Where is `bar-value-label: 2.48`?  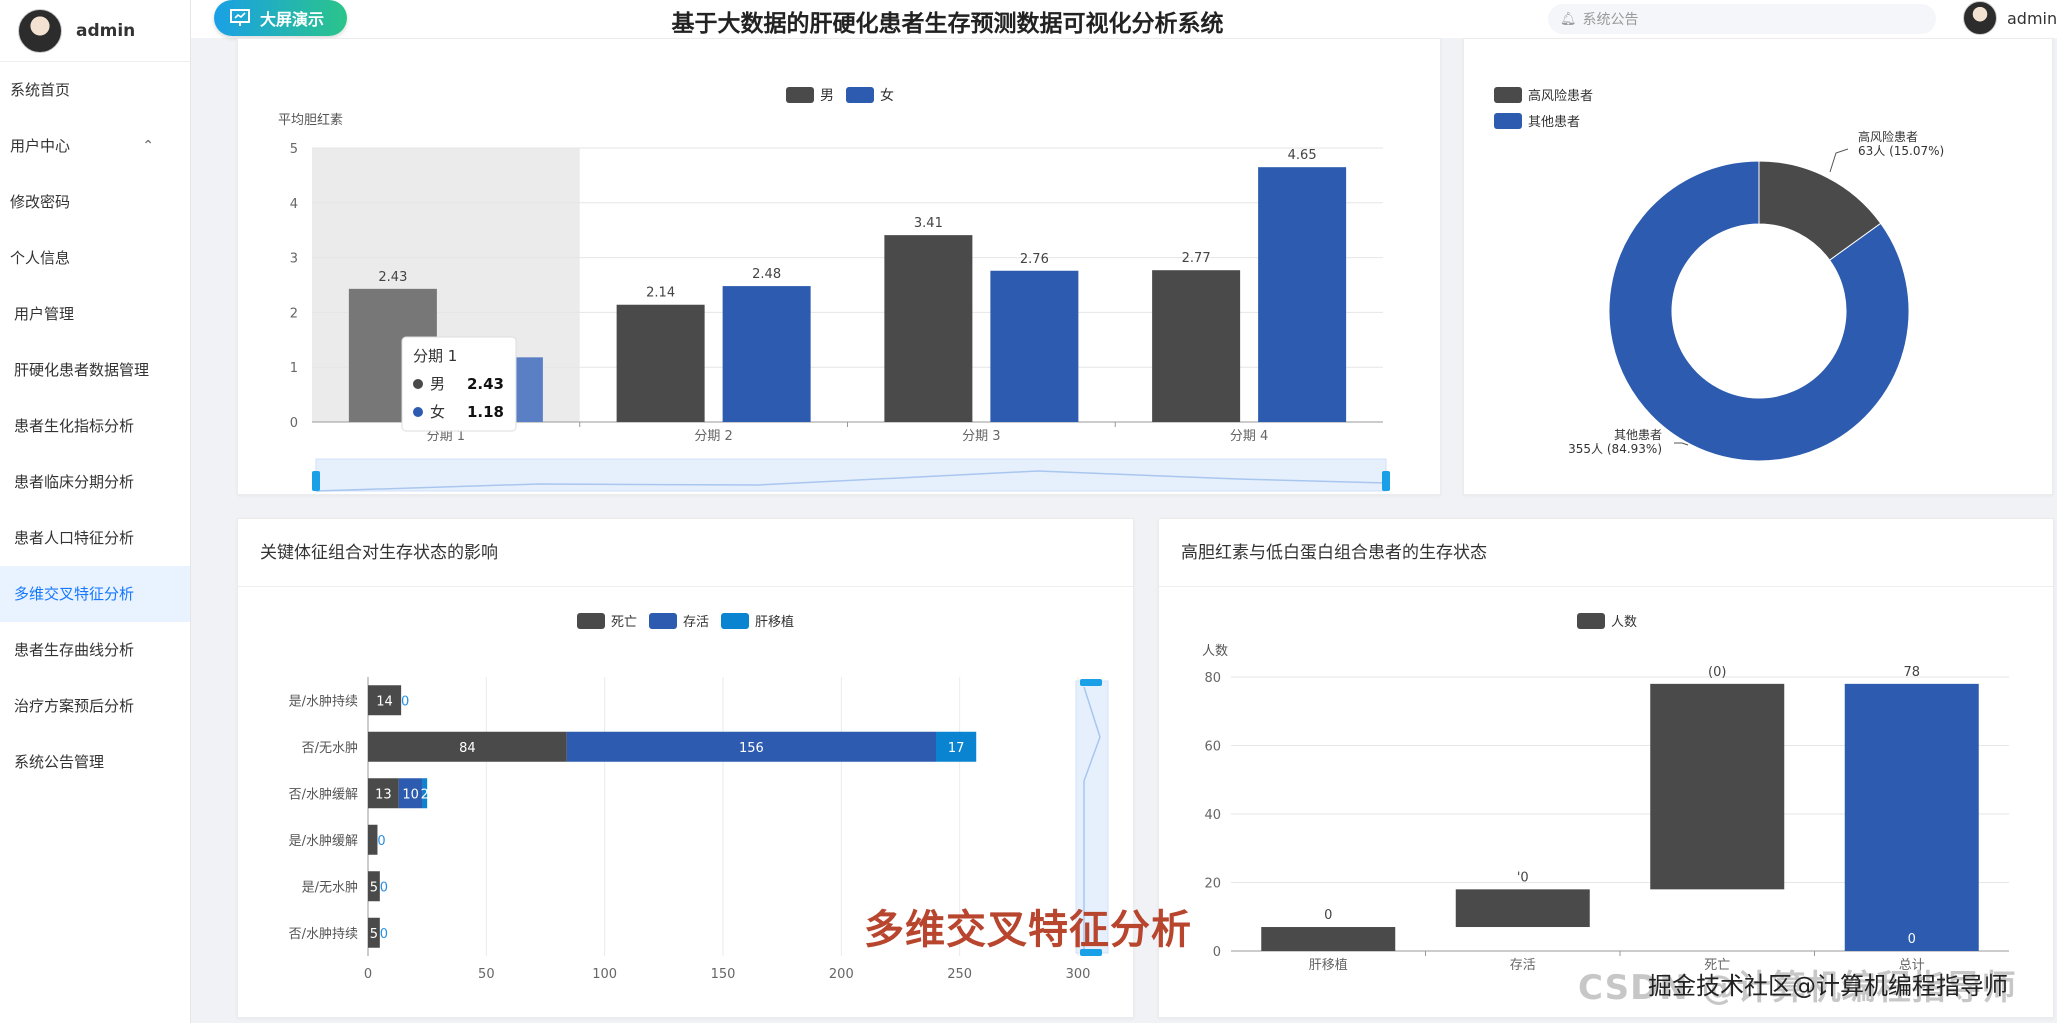 bar-value-label: 2.48 is located at coordinates (766, 274).